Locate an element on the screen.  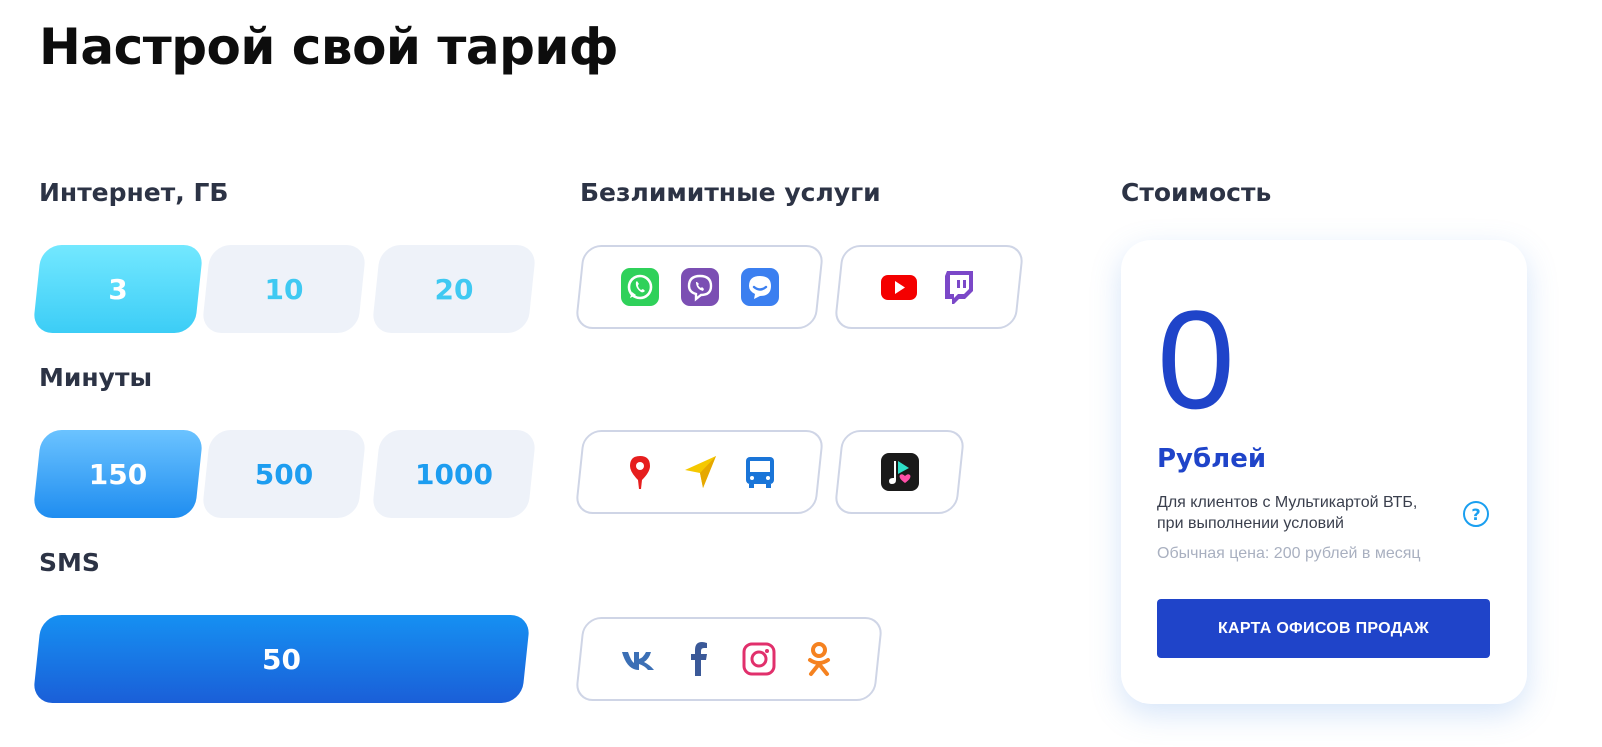
sms-option-50: 50 is located at coordinates (281, 659).